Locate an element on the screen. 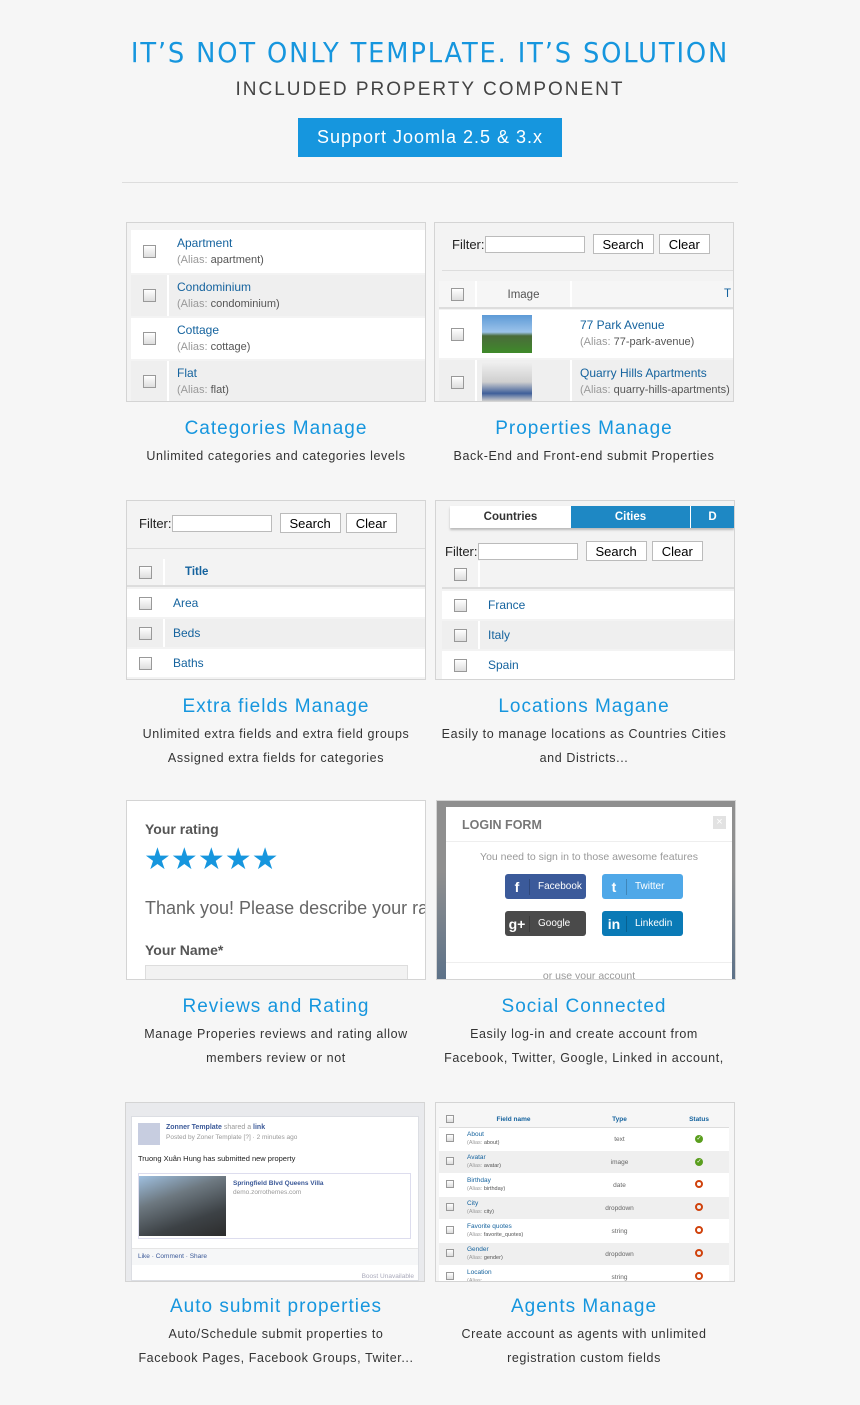 The width and height of the screenshot is (860, 1405). category-link: Condominium is located at coordinates (228, 287).